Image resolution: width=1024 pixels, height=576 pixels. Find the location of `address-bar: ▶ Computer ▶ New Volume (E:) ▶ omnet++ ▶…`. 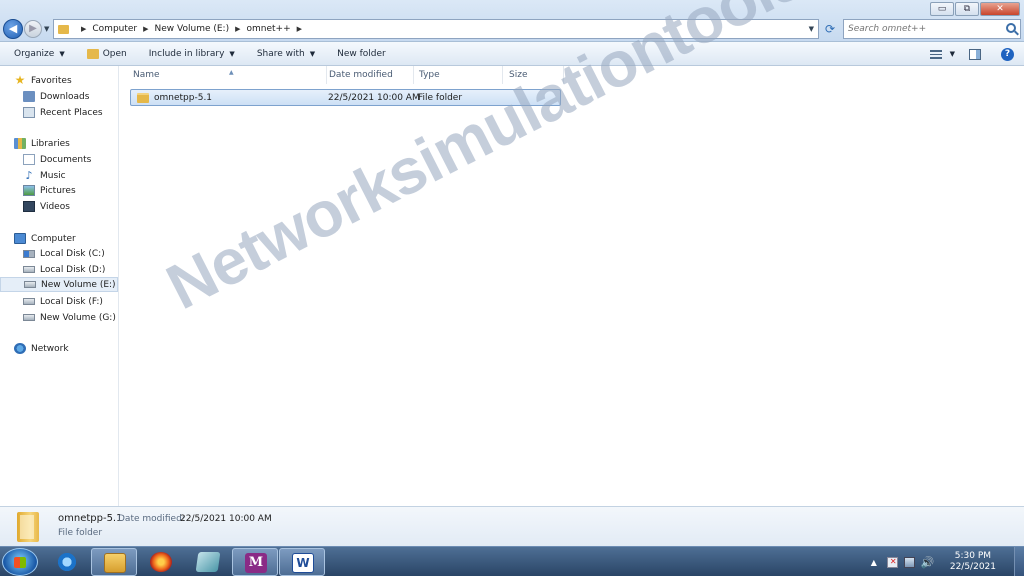

address-bar: ▶ Computer ▶ New Volume (E:) ▶ omnet++ ▶… is located at coordinates (436, 29).